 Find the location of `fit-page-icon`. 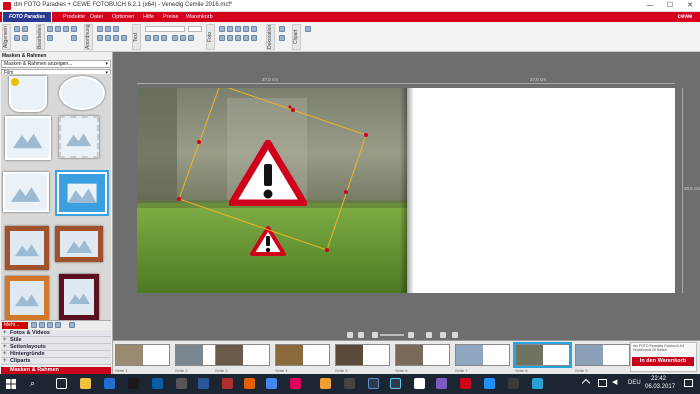

fit-page-icon is located at coordinates (429, 335).